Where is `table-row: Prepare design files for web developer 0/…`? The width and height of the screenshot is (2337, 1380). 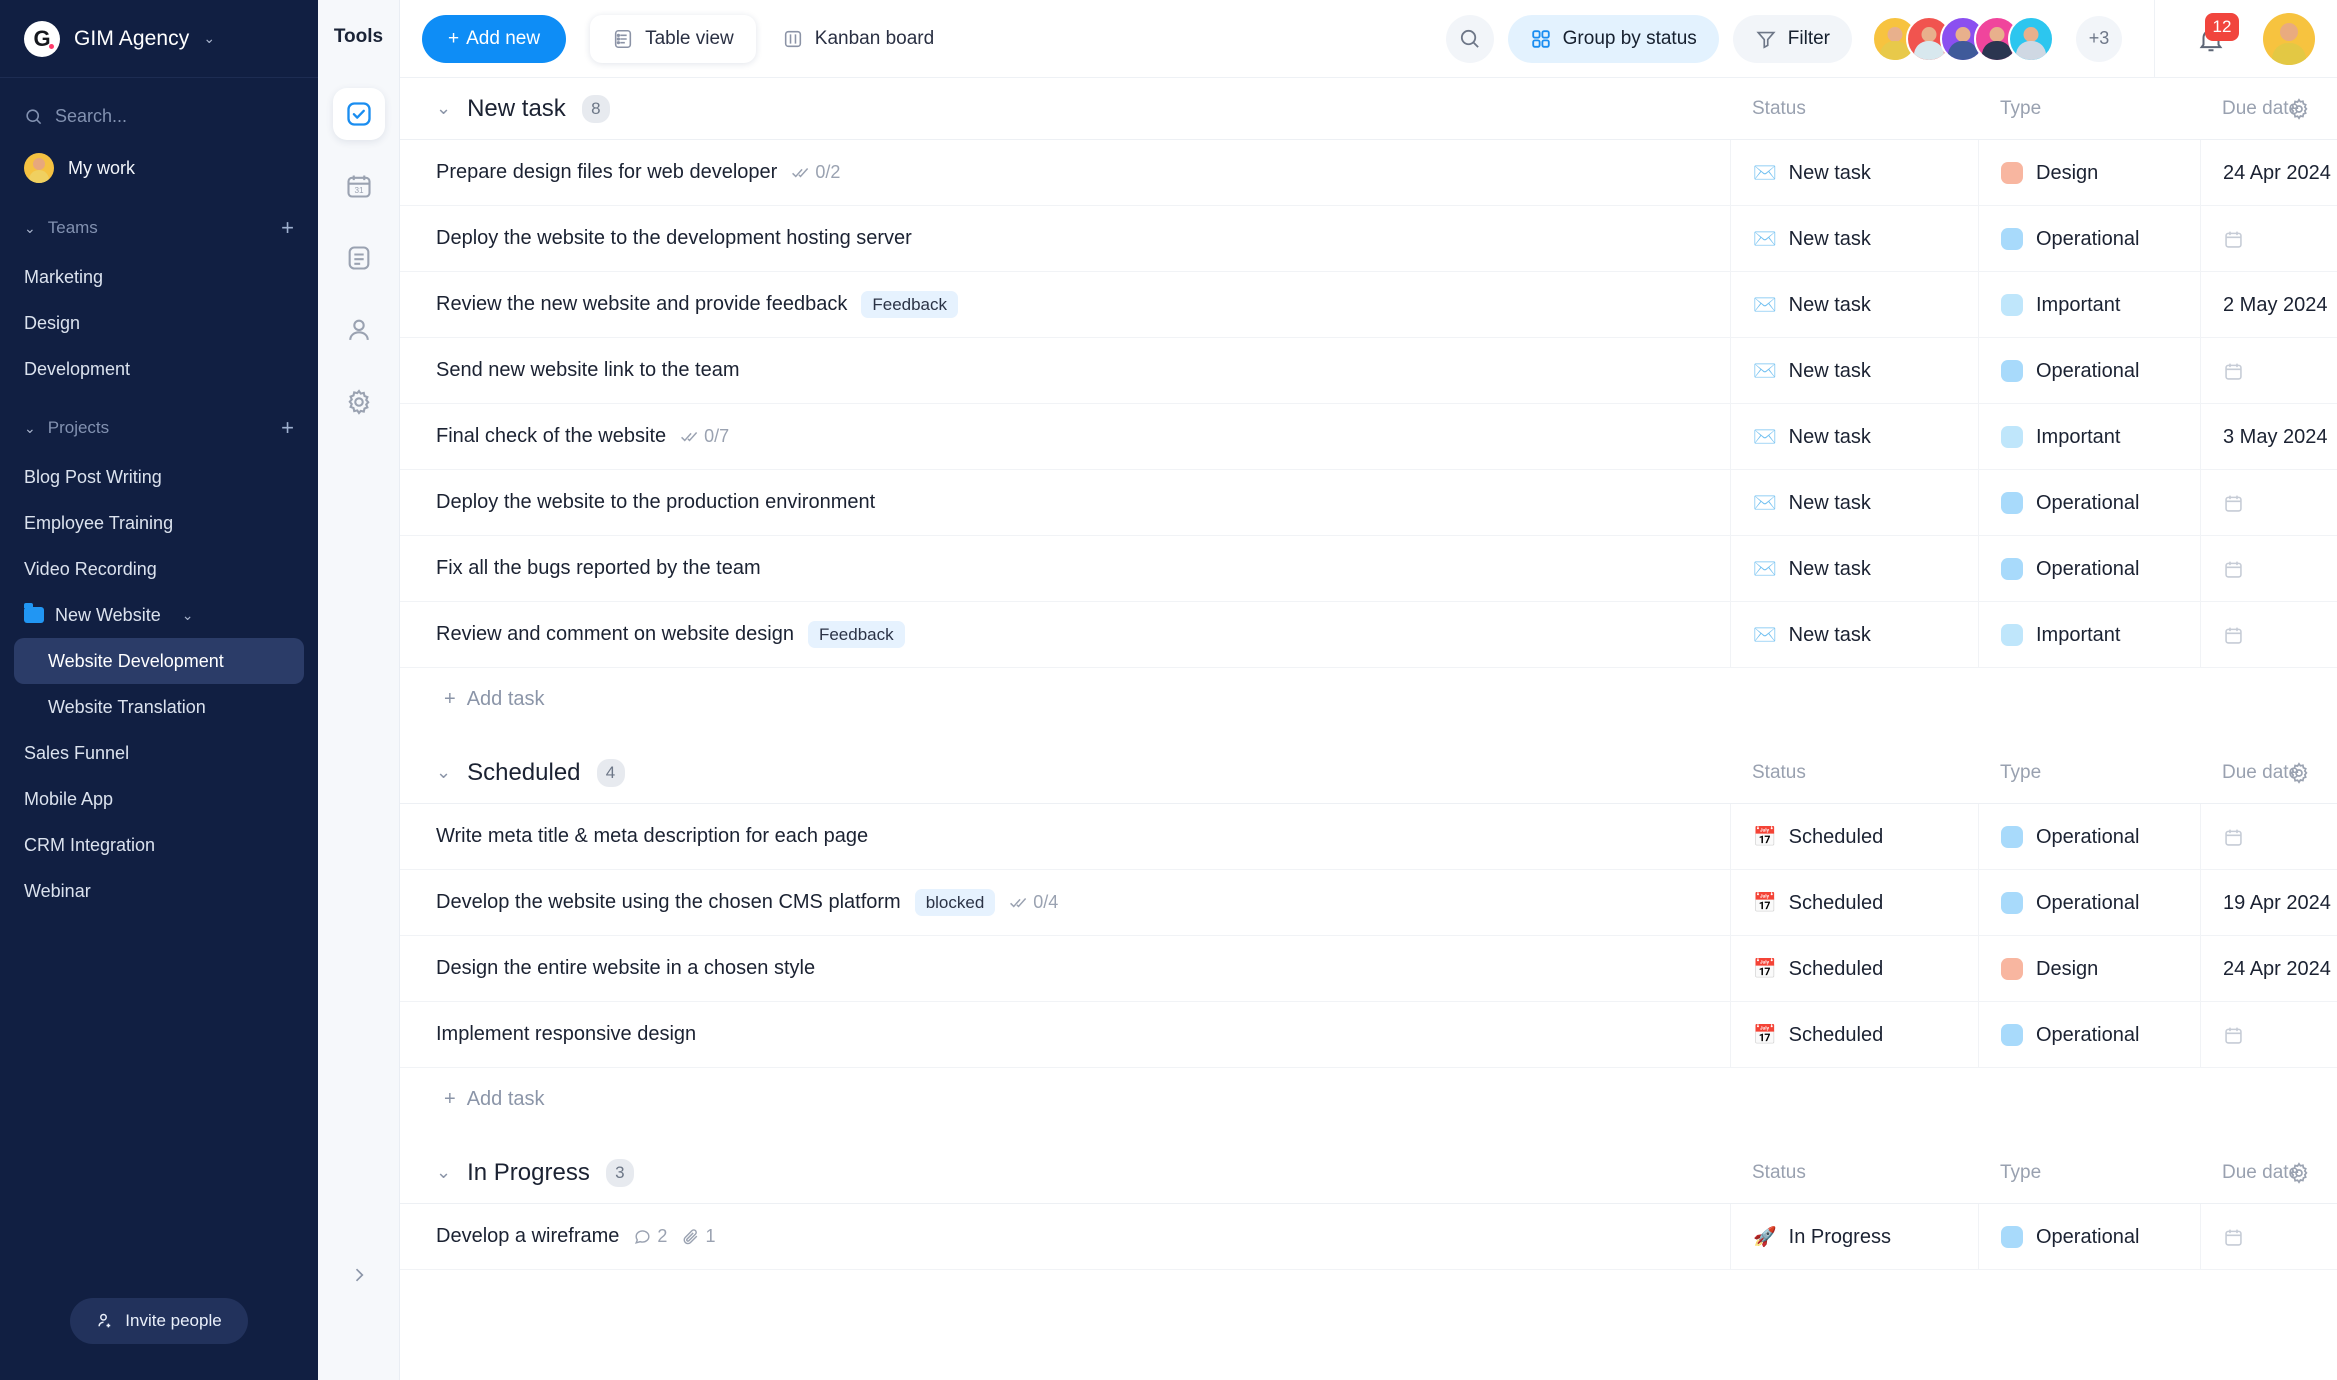 table-row: Prepare design files for web developer 0/… is located at coordinates (1368, 173).